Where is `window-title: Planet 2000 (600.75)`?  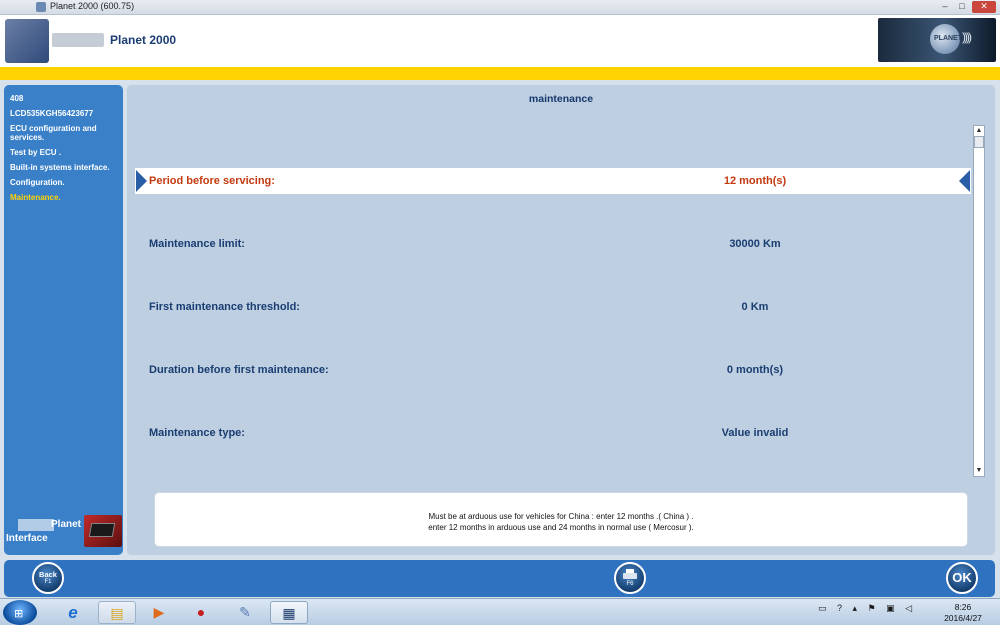
window-title: Planet 2000 (600.75) is located at coordinates (92, 6).